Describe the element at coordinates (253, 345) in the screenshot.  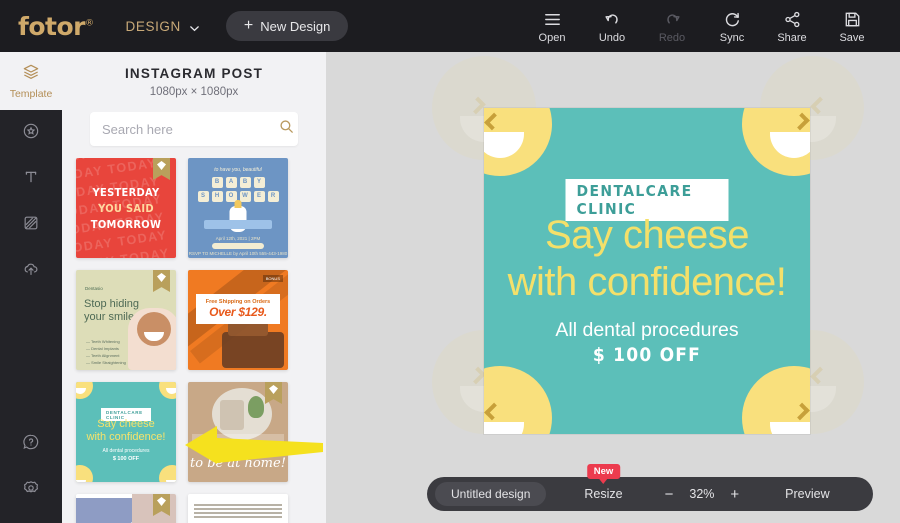
I see `furniture-photo` at that location.